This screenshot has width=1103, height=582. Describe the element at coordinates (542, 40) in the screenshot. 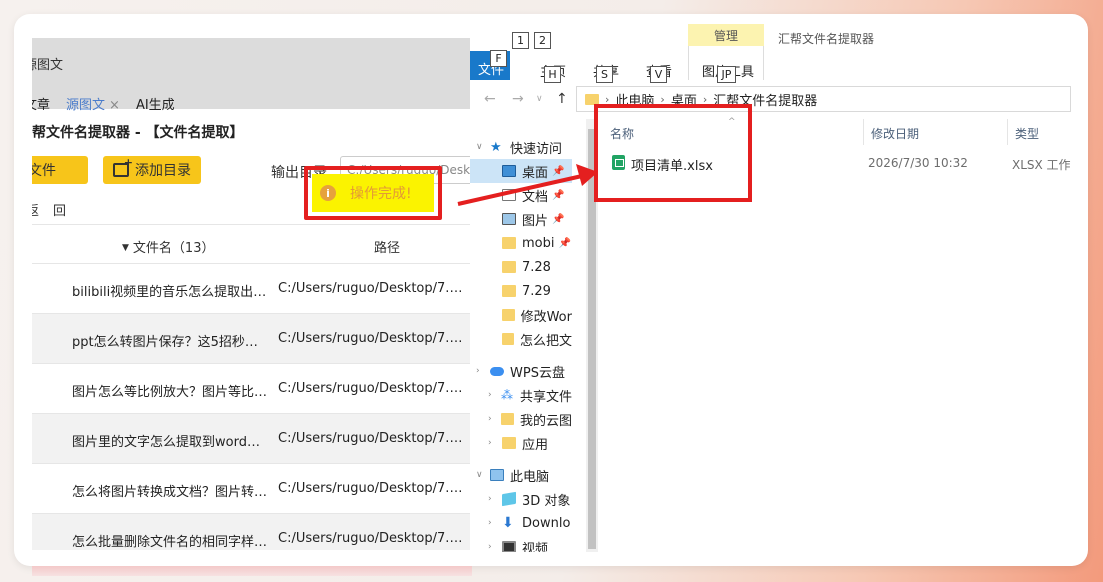

I see `keytip-2: 2` at that location.